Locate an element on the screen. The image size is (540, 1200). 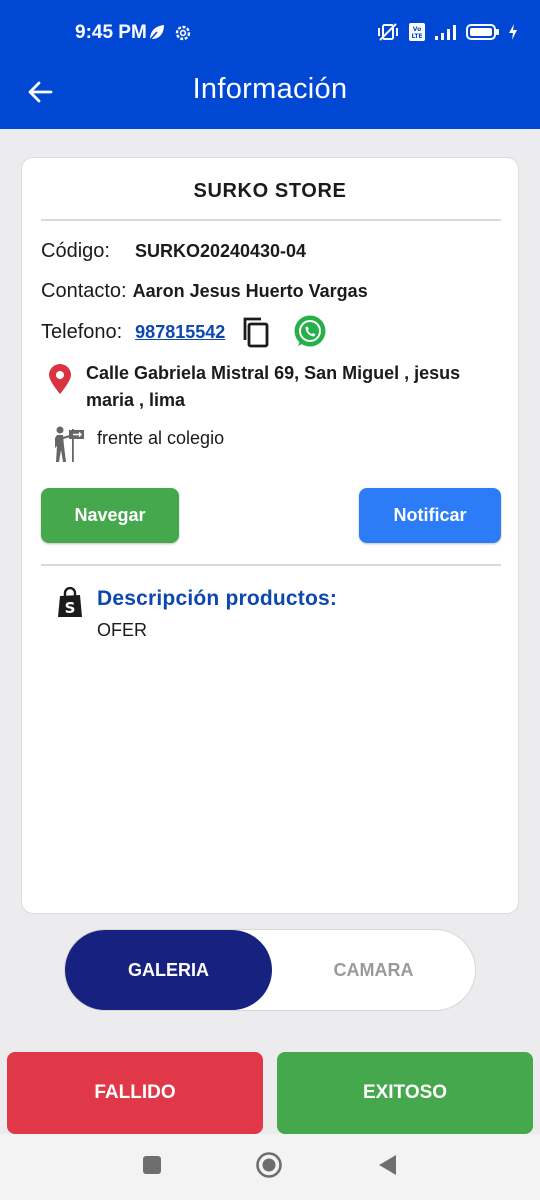
navigate-button: Navegar is located at coordinates (110, 515).